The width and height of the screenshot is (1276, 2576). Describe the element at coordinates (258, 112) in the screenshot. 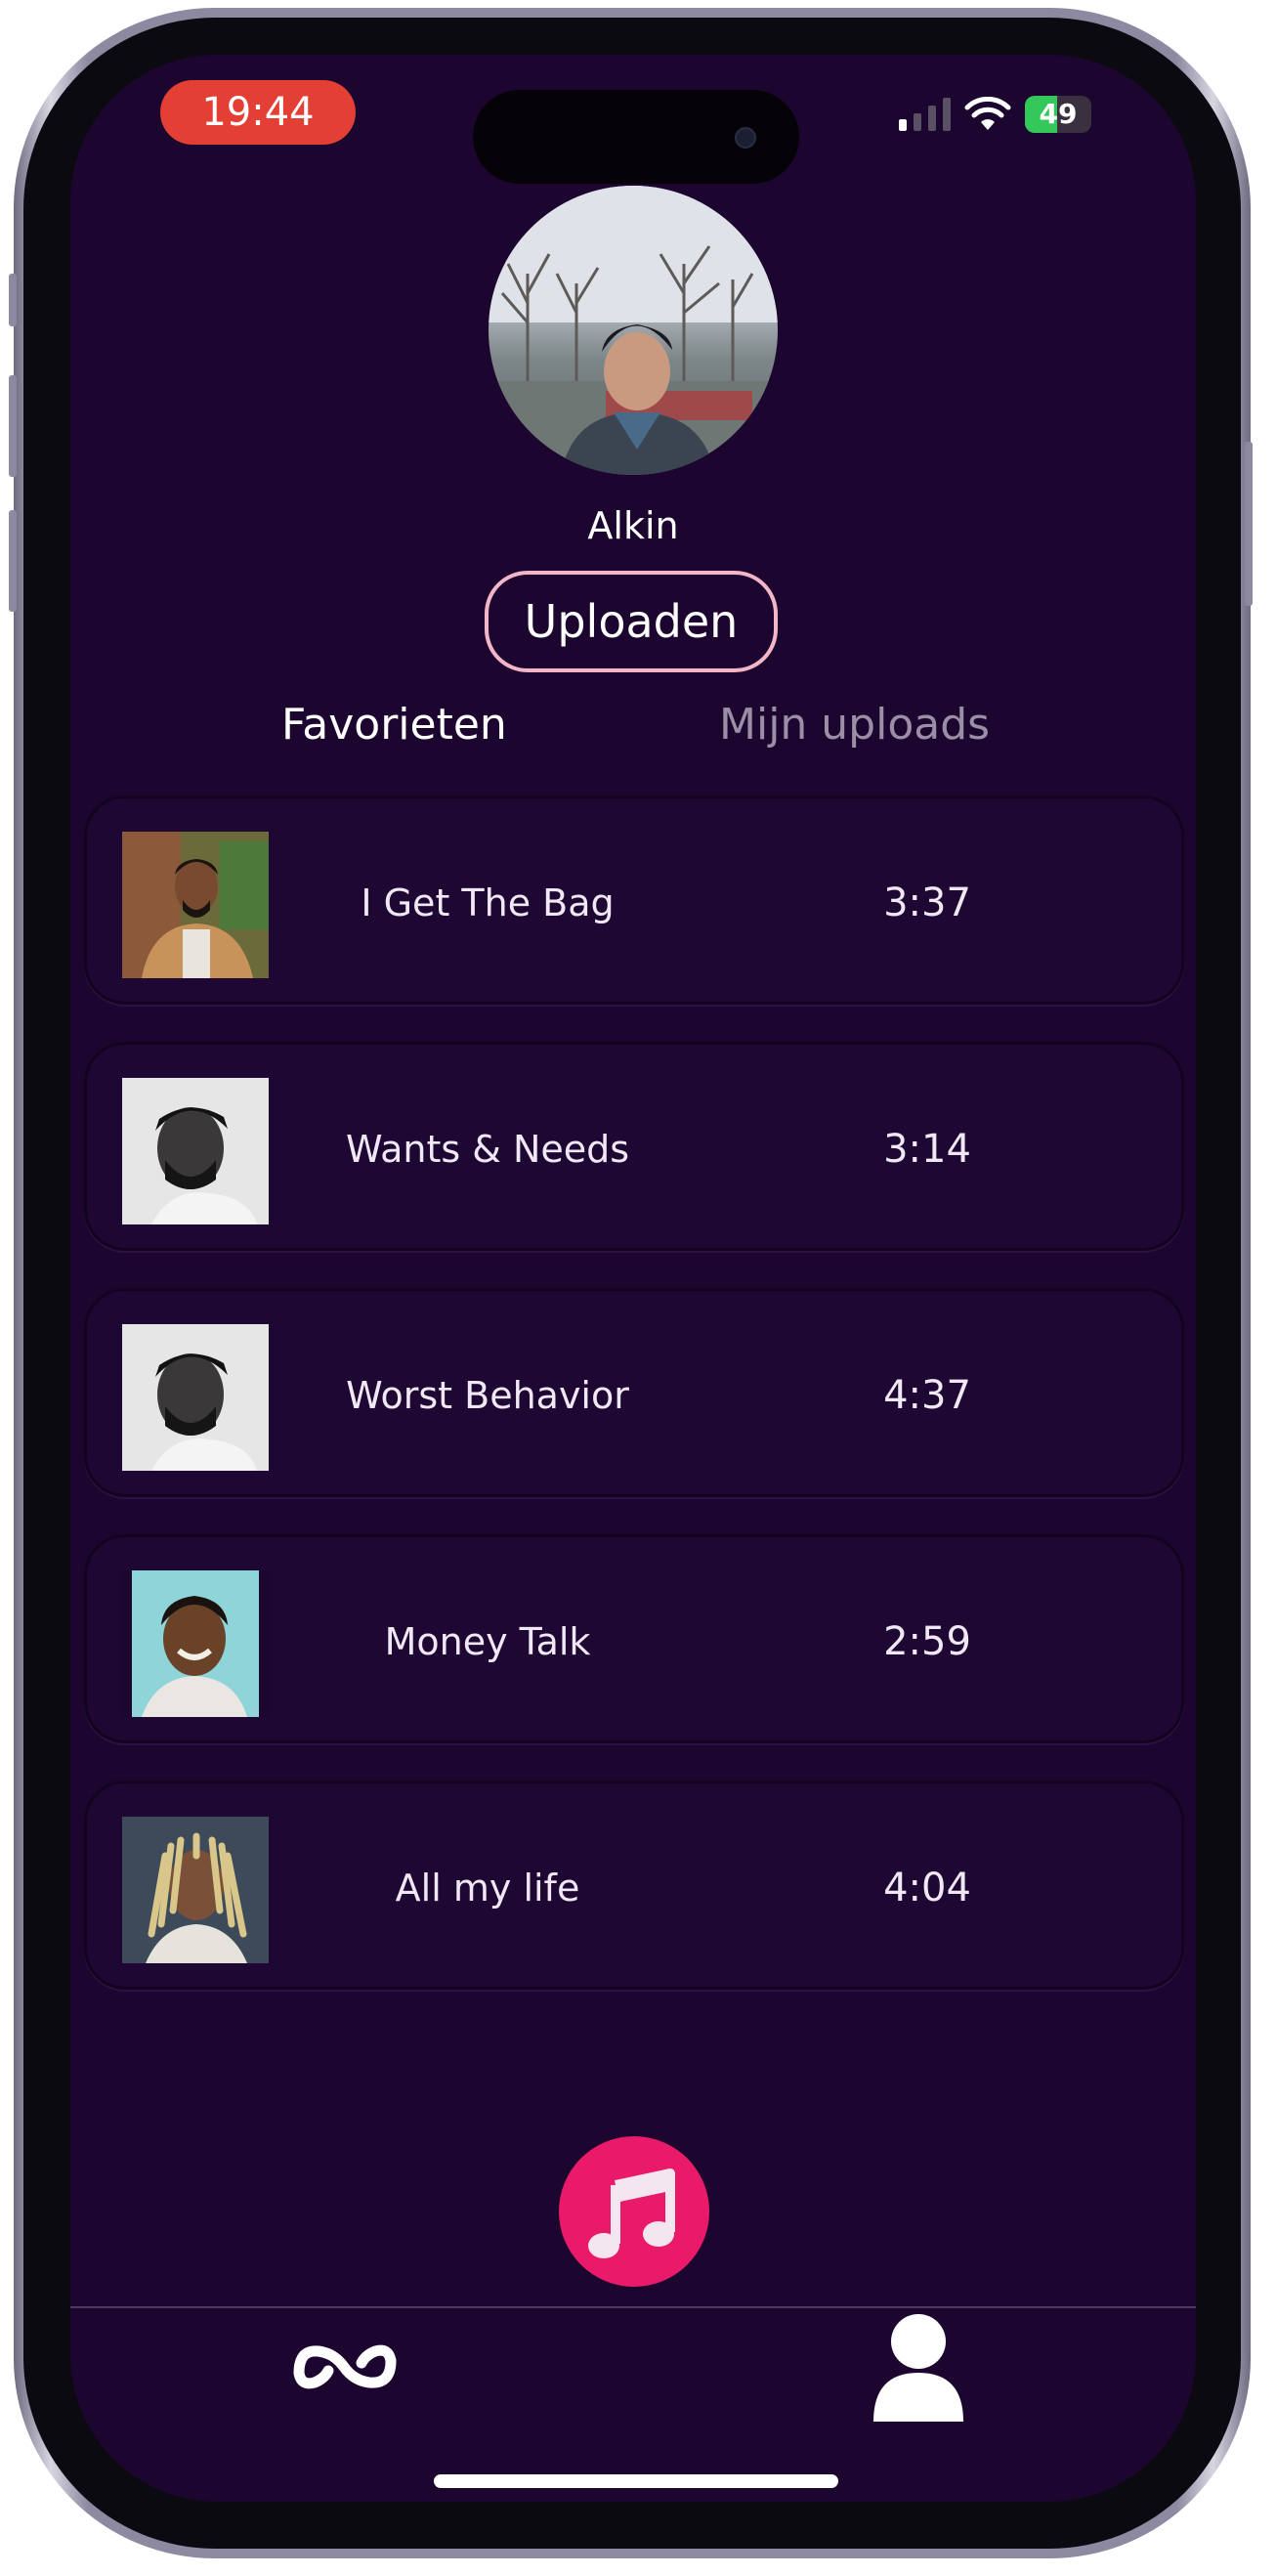

I see `status-time: 19:44` at that location.